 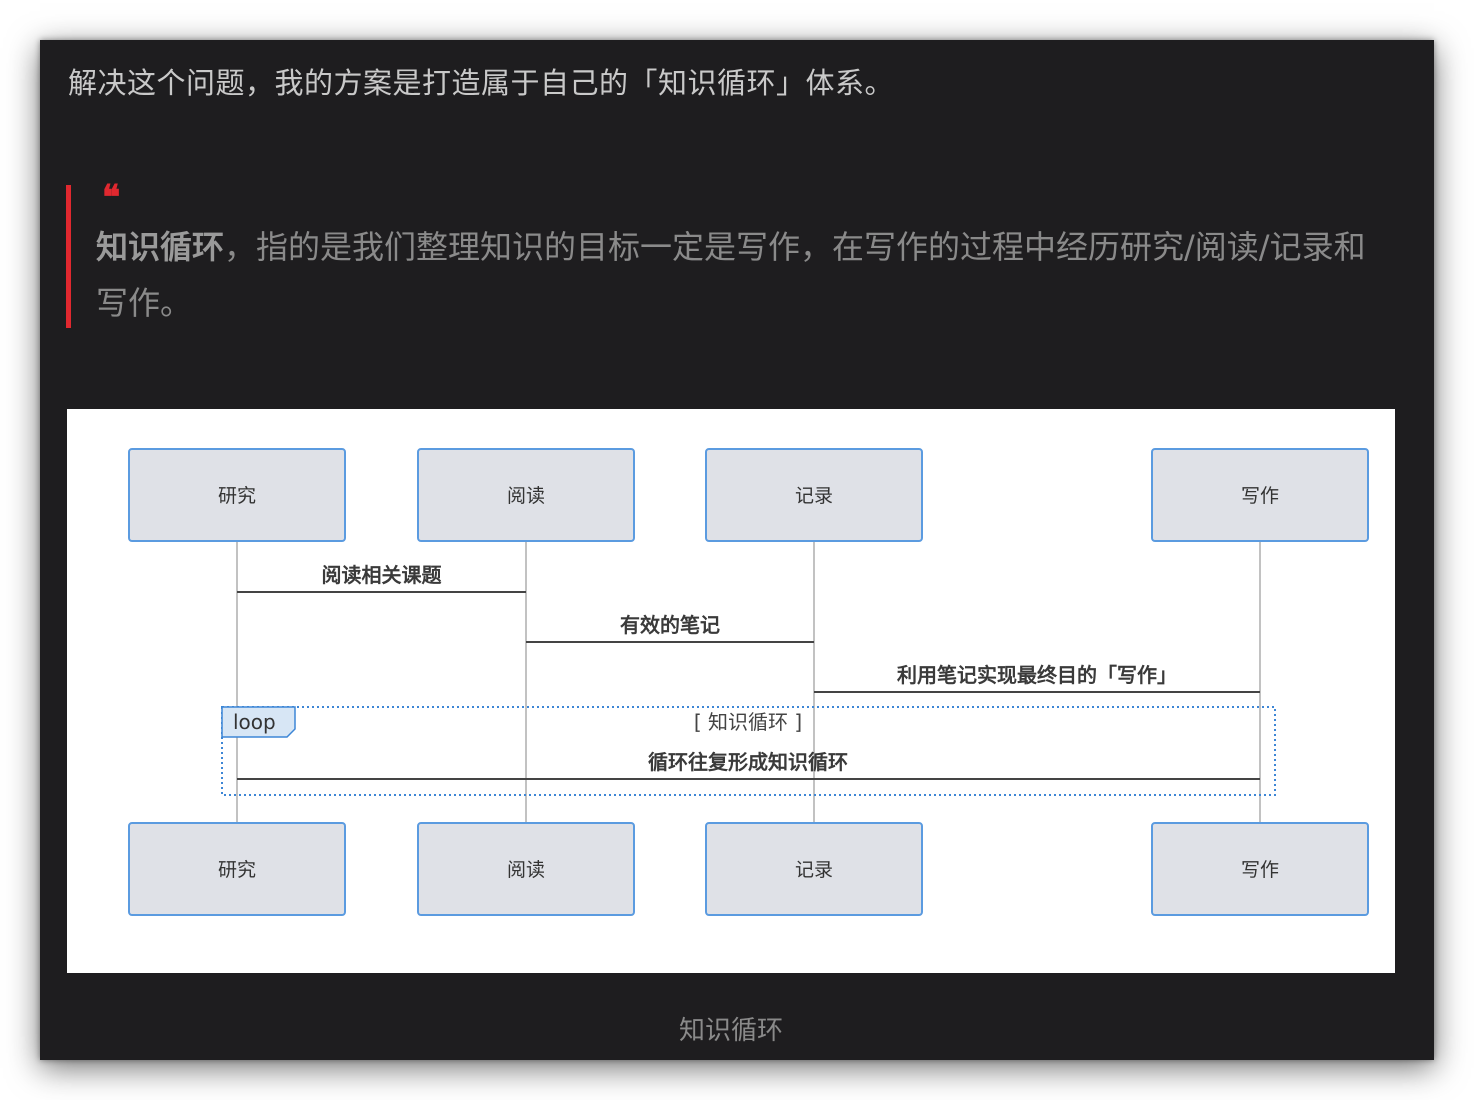 I want to click on quote-body: ，指的是我们整理知识的目标一定是写作，在写作的过程中经历研究/阅读/记录和写作。, so click(x=731, y=275).